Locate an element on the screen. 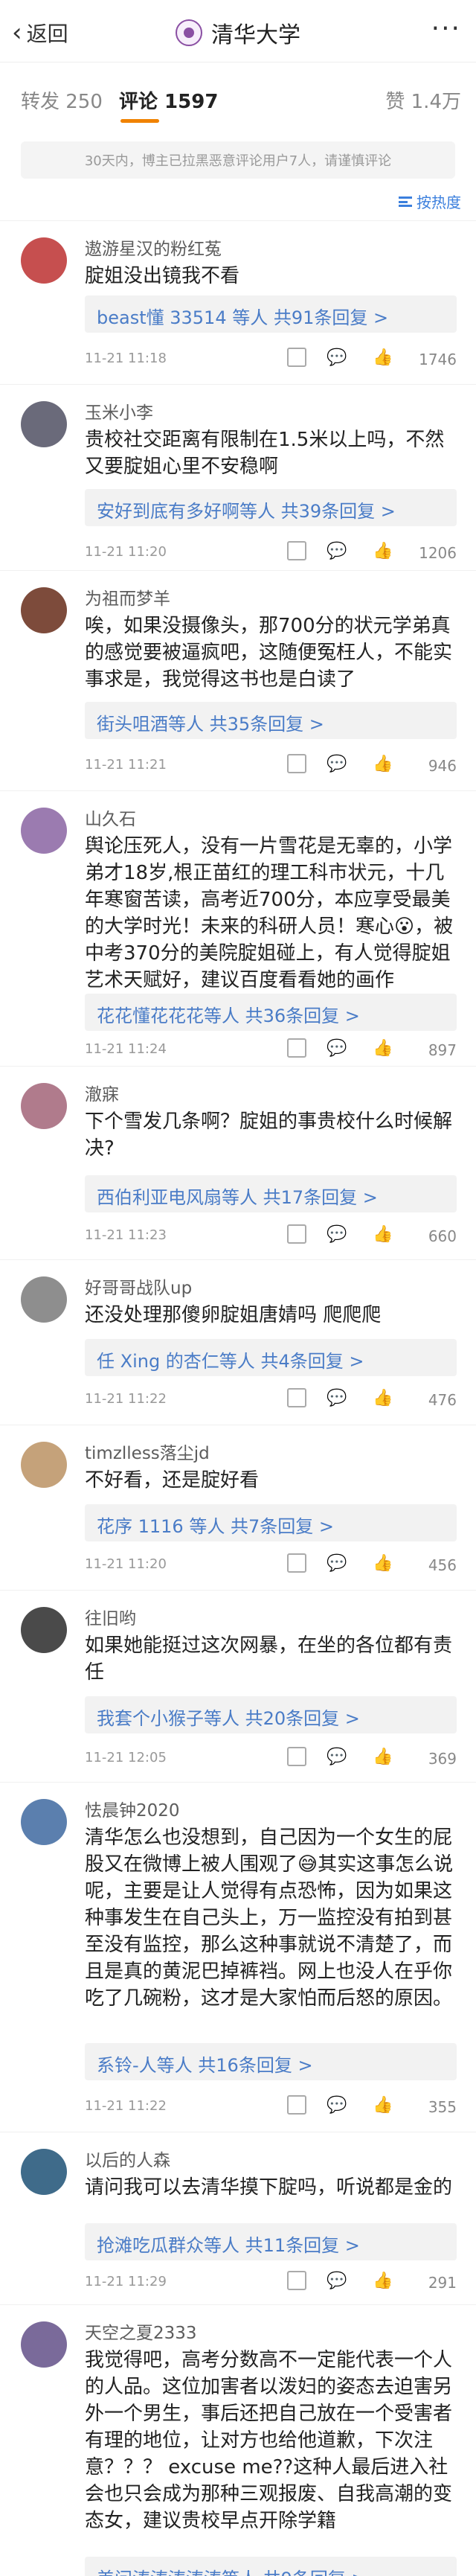 Image resolution: width=476 pixels, height=2576 pixels. replies-summary: 花花懂花花花等人 共36条回复 > is located at coordinates (271, 1012).